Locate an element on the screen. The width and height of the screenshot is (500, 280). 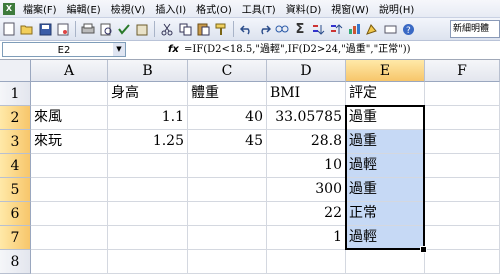
cell-d3: 28.8 is located at coordinates (306, 142).